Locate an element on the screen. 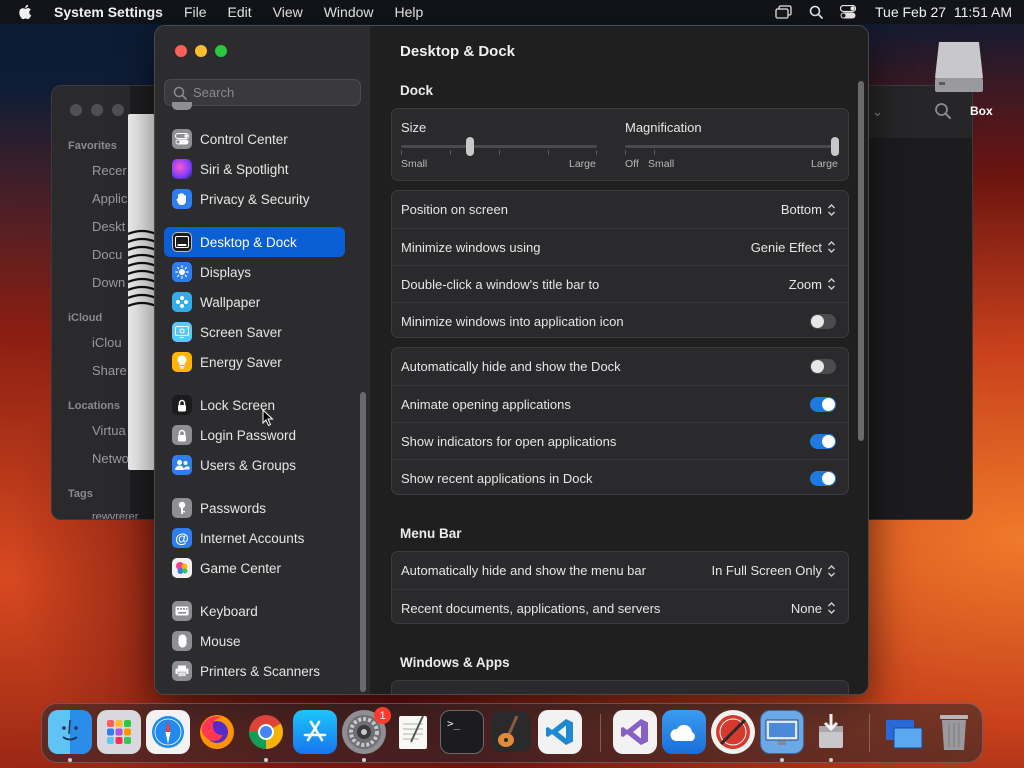 Image resolution: width=1024 pixels, height=768 pixels. sidebar-item-users-groups: Users & Groups is located at coordinates (254, 465).